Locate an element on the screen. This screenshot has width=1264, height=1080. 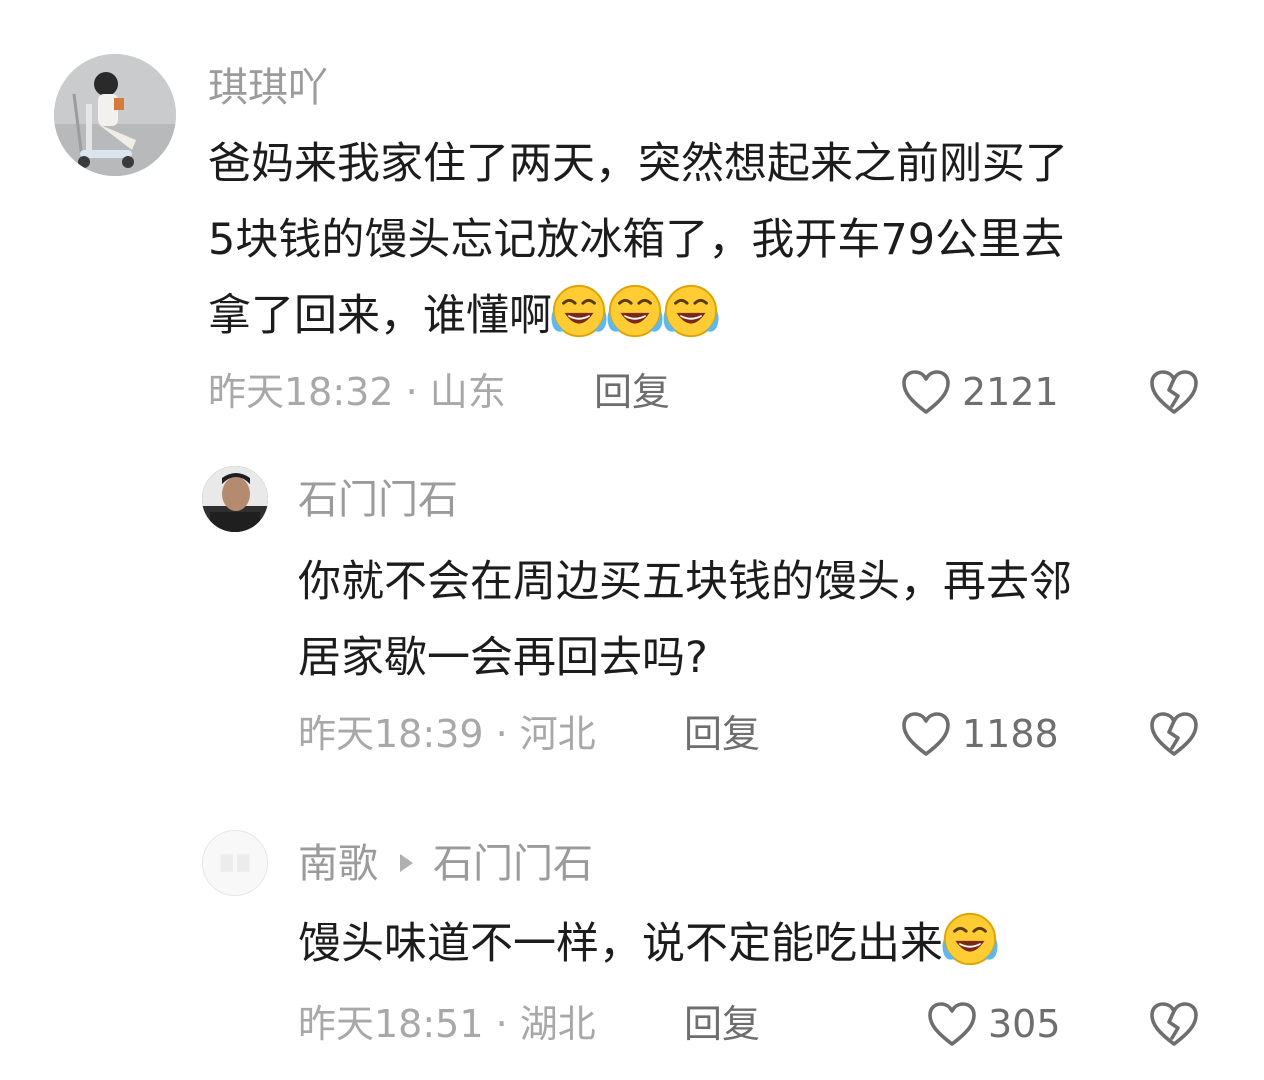
like-button: 1188 is located at coordinates (979, 734).